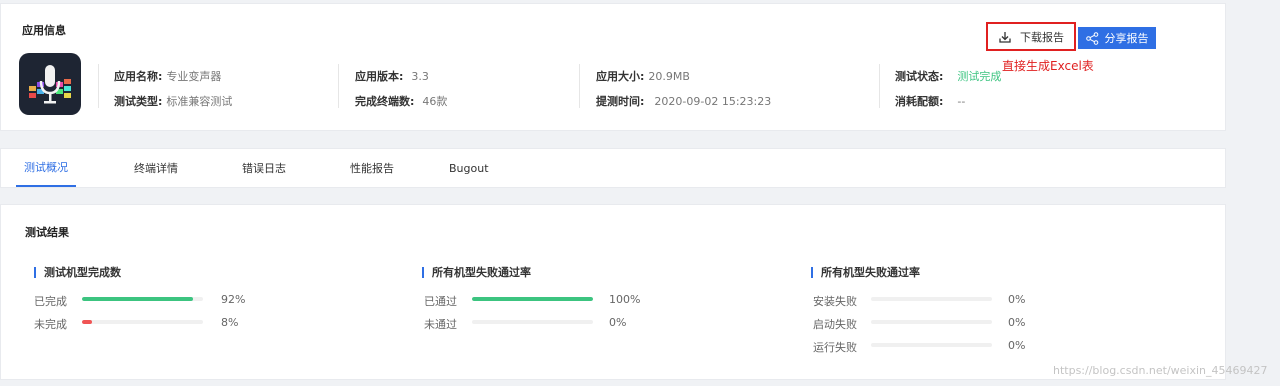 The height and width of the screenshot is (386, 1280). What do you see at coordinates (469, 168) in the screenshot?
I see `tab-bugout: Bugout` at bounding box center [469, 168].